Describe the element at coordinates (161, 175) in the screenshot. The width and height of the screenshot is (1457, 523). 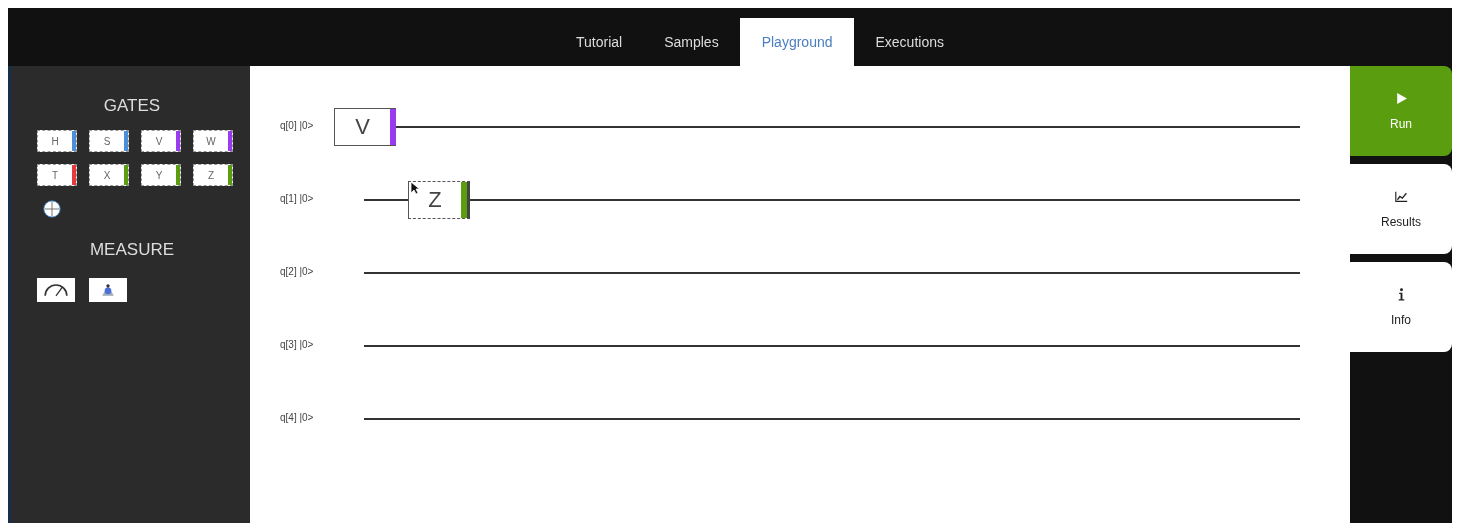
I see `gate-tile: Y` at that location.